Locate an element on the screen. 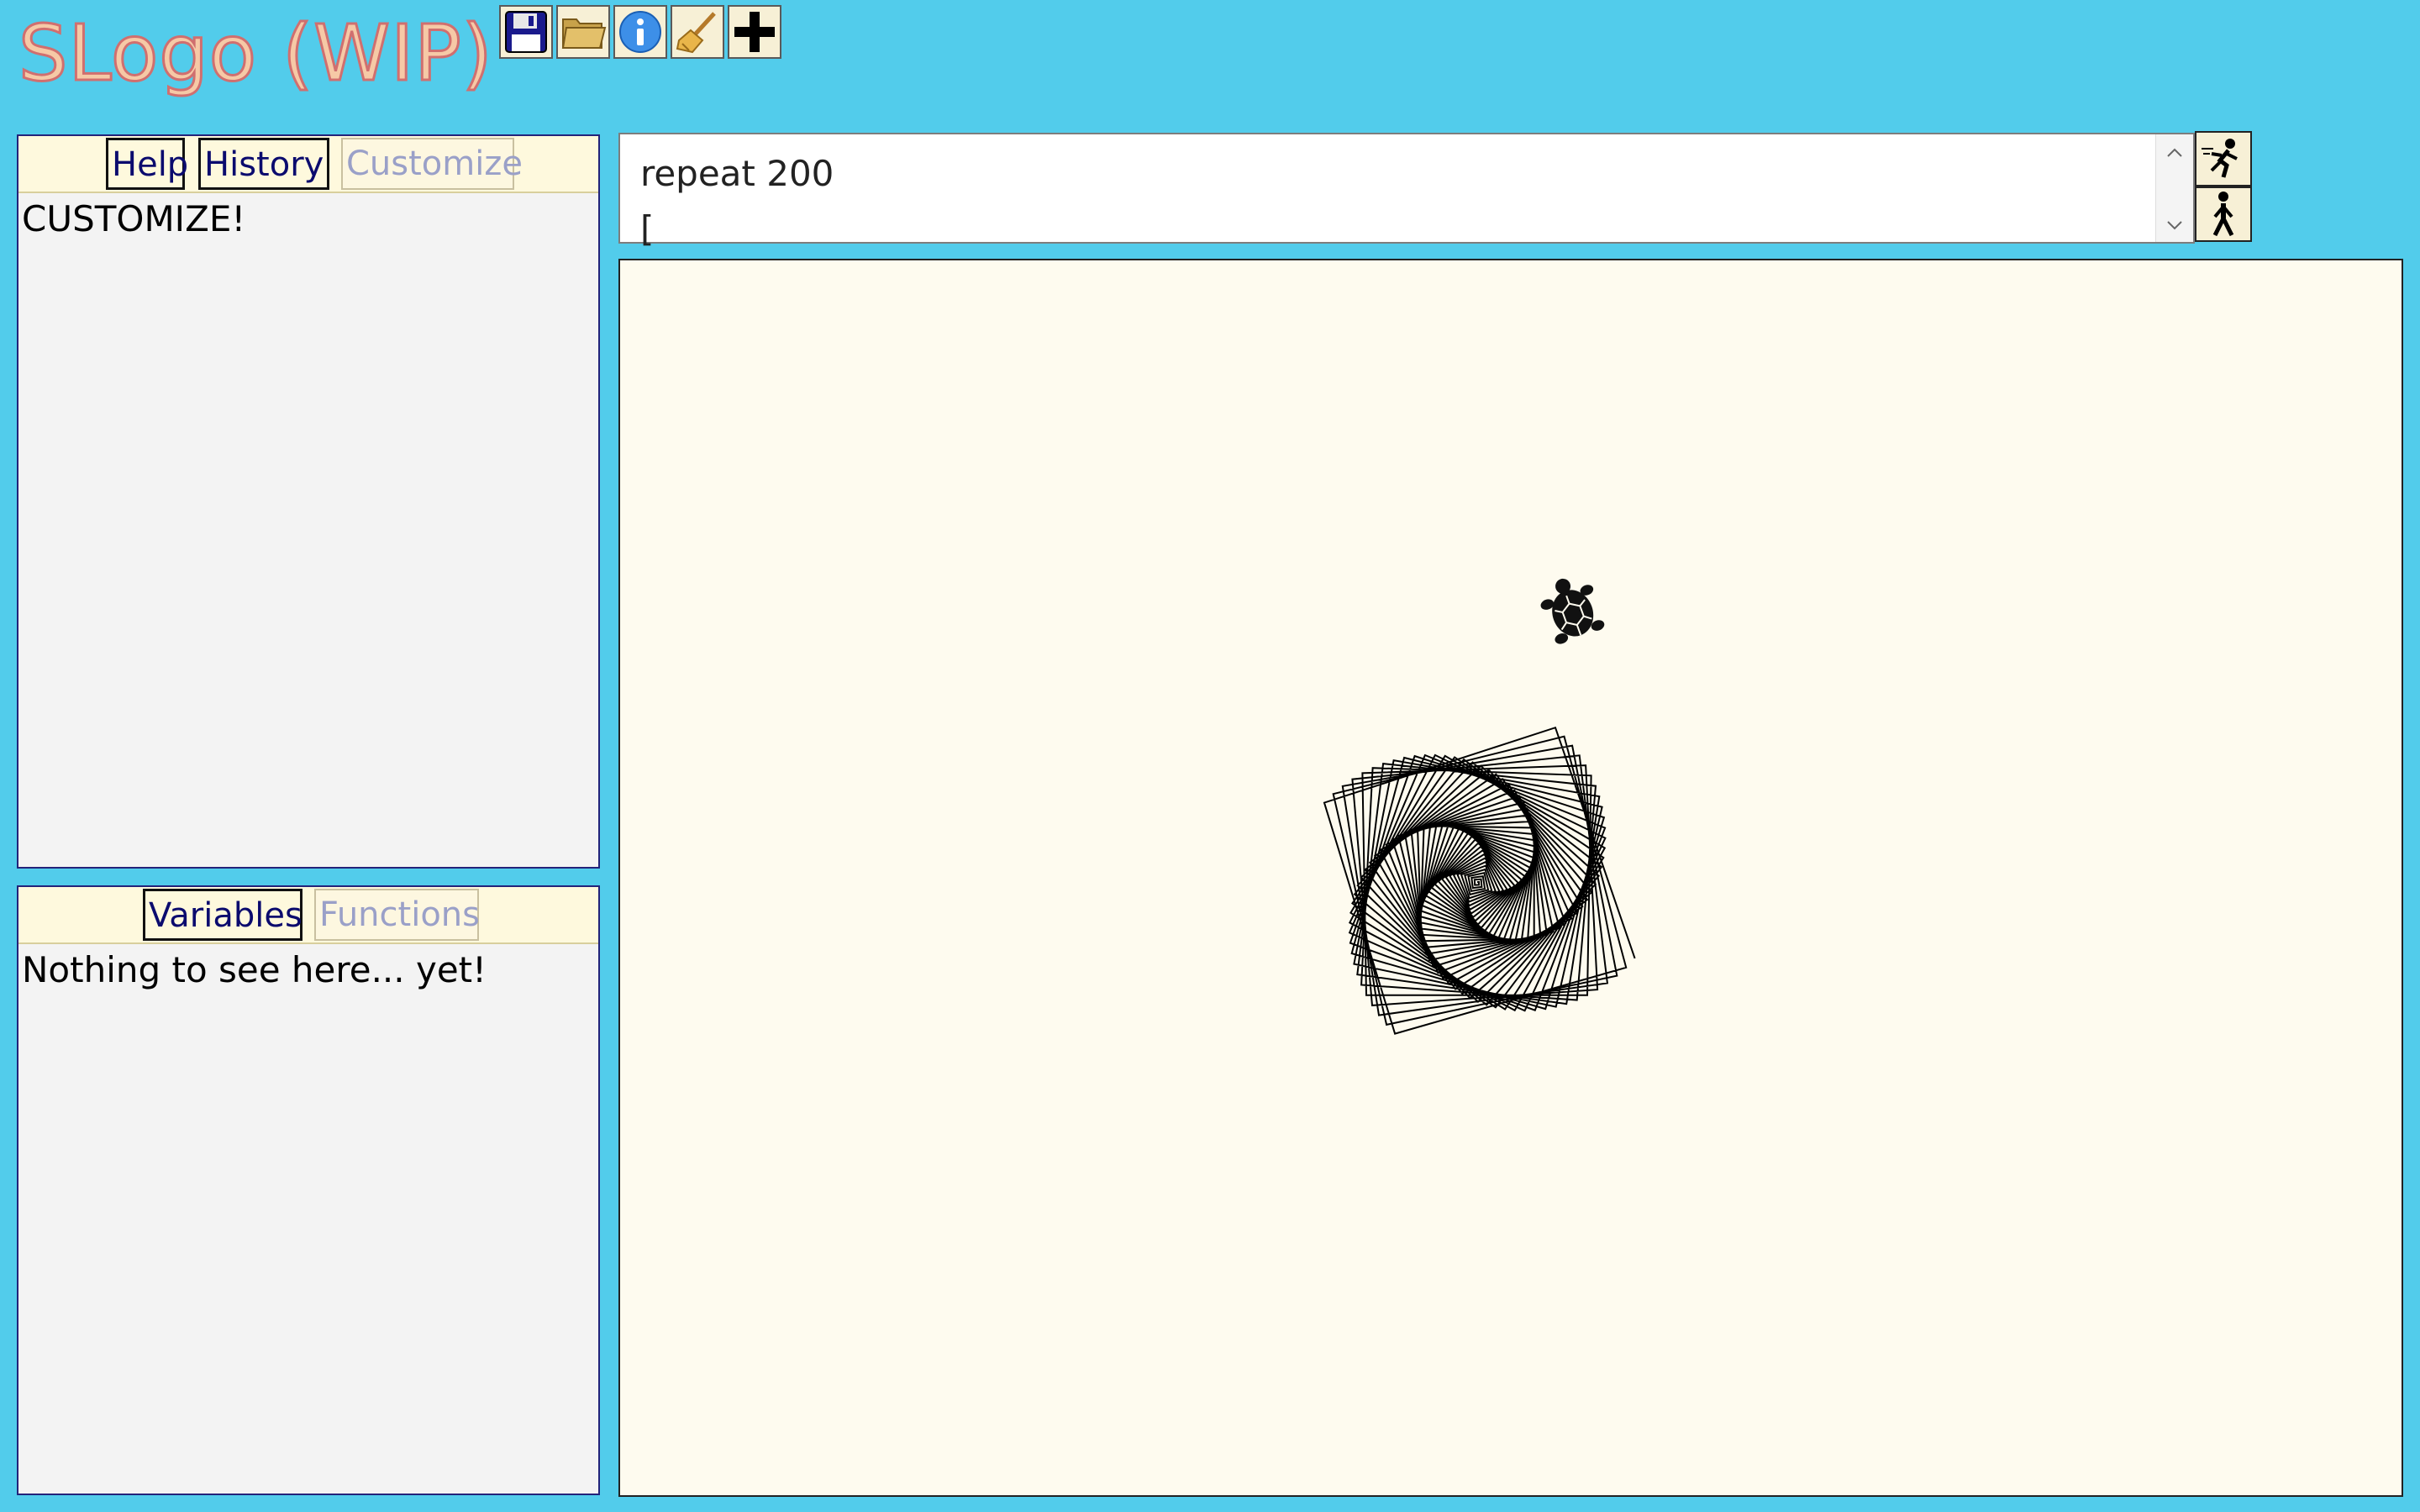  broom-icon is located at coordinates (696, 33).